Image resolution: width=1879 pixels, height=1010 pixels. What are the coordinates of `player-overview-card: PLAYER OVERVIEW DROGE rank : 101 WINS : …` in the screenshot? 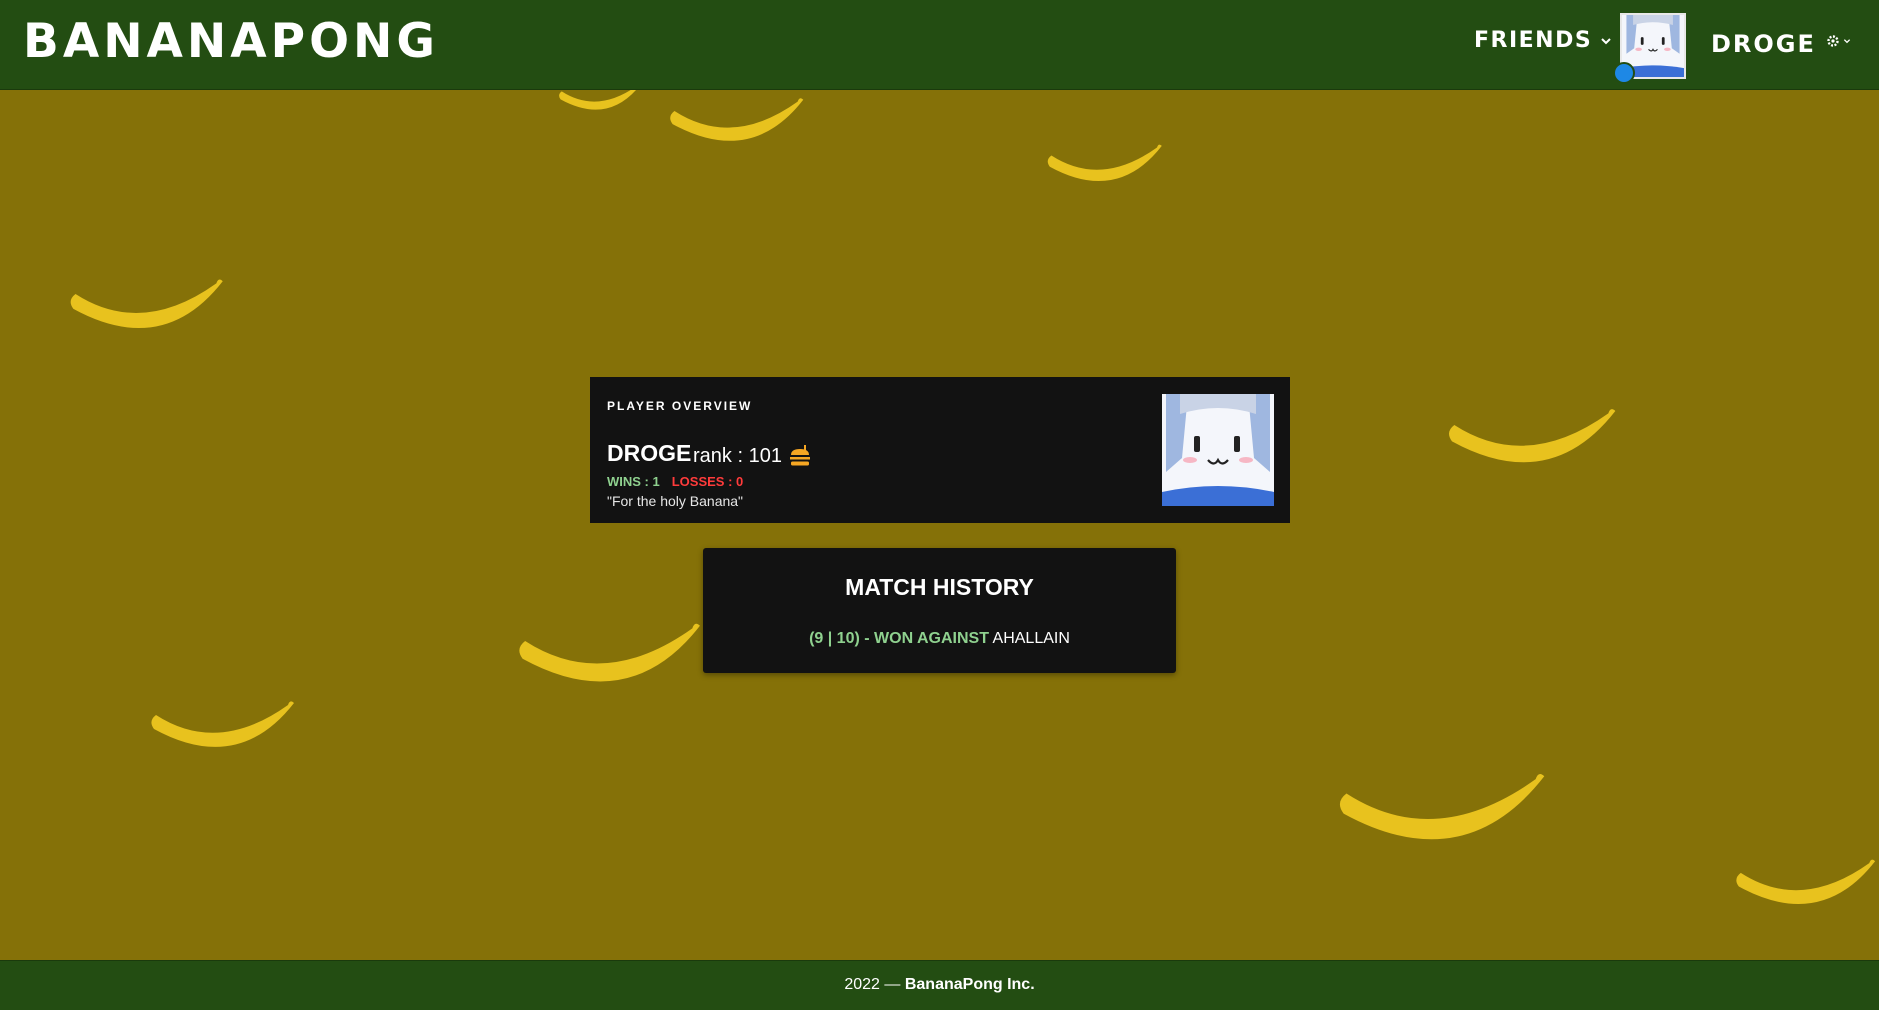 It's located at (940, 450).